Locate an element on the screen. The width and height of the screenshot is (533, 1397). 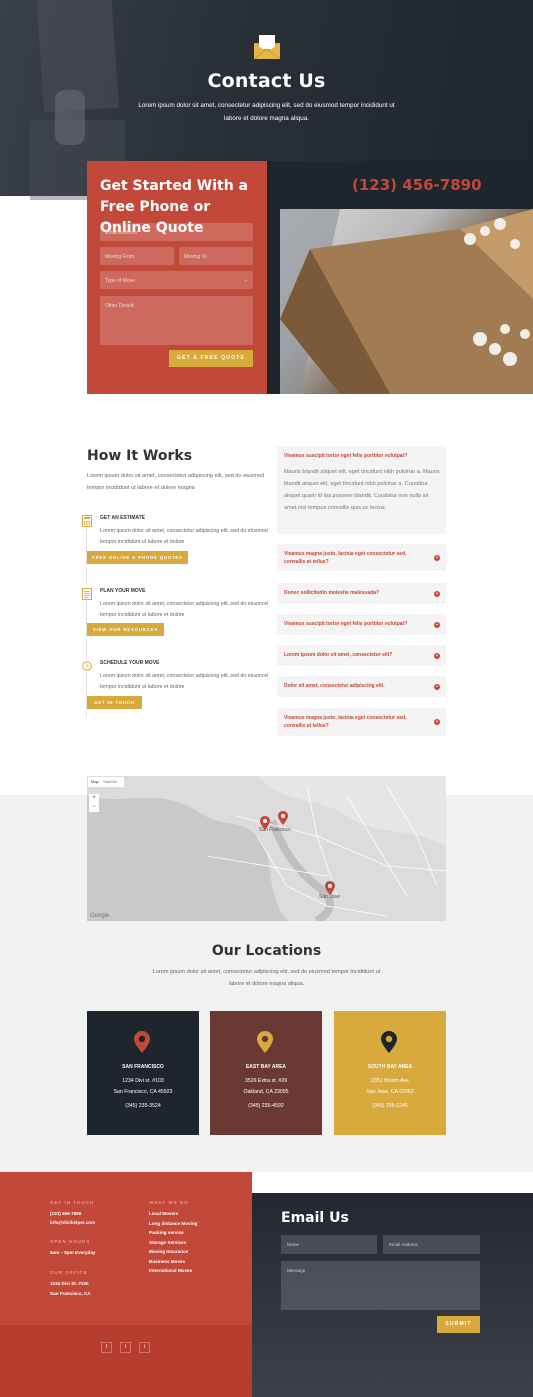
address-line: San Francisco, CA 45923 is located at coordinates (143, 1092).